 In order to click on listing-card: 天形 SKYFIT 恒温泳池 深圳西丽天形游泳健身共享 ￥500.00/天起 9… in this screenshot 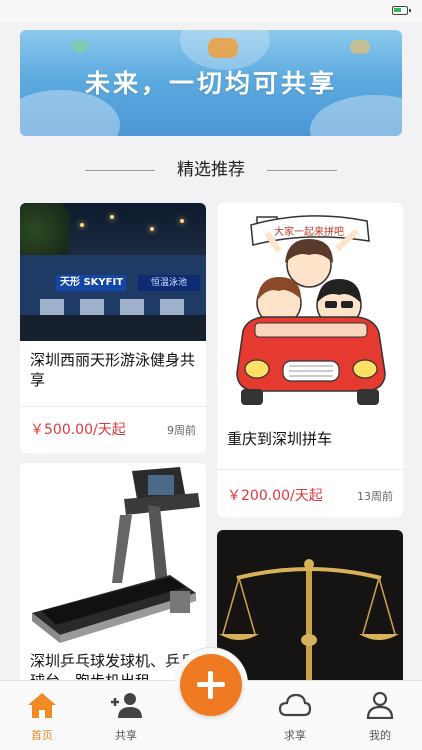, I will do `click(113, 328)`.